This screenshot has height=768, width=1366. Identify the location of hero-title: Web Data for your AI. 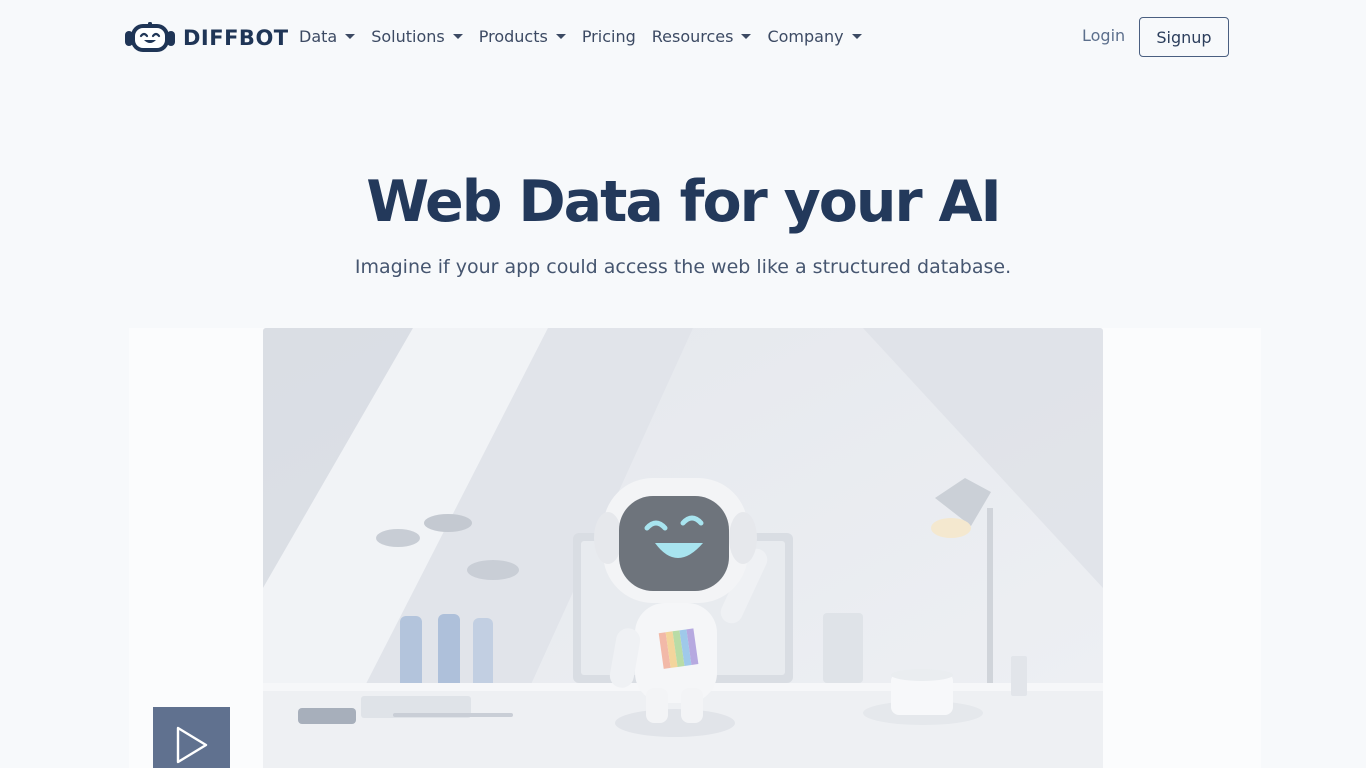
(684, 202).